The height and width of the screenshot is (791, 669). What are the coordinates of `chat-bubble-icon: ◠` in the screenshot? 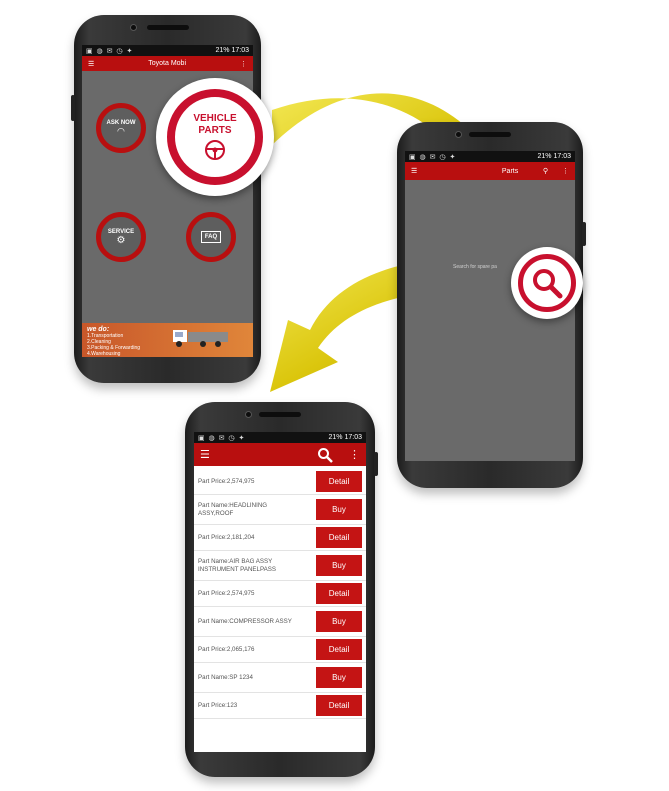 It's located at (121, 130).